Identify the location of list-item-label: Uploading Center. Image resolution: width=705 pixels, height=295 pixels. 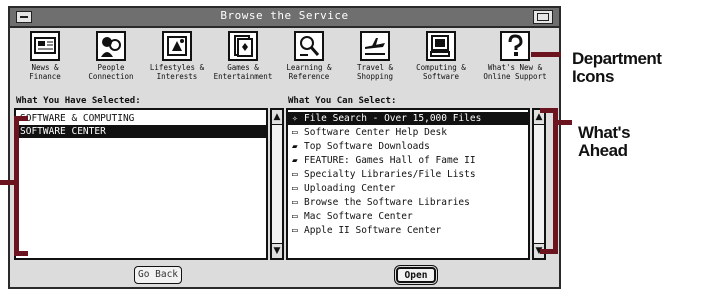
(350, 188).